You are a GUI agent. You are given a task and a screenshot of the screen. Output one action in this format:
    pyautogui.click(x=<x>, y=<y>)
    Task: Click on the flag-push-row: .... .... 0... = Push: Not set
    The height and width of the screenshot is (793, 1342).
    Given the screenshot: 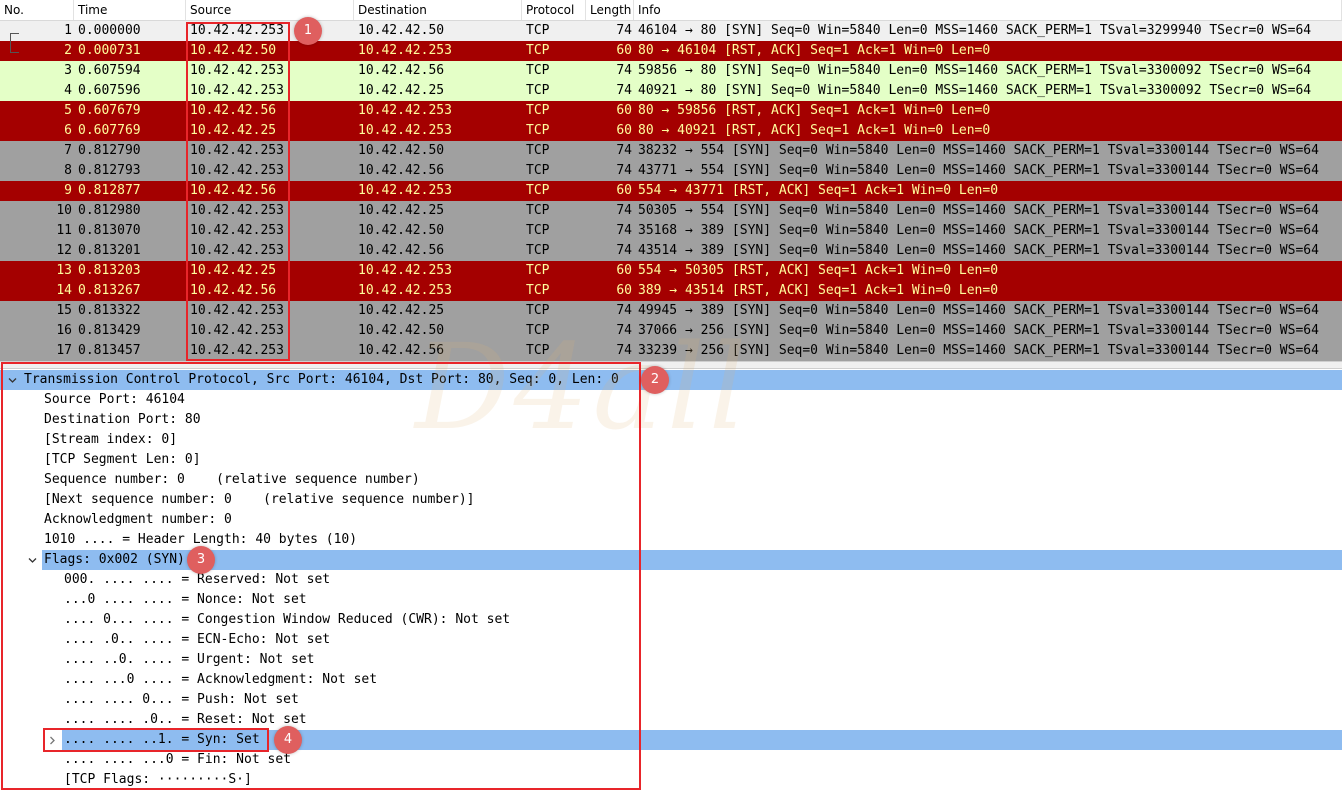 What is the action you would take?
    pyautogui.click(x=671, y=700)
    